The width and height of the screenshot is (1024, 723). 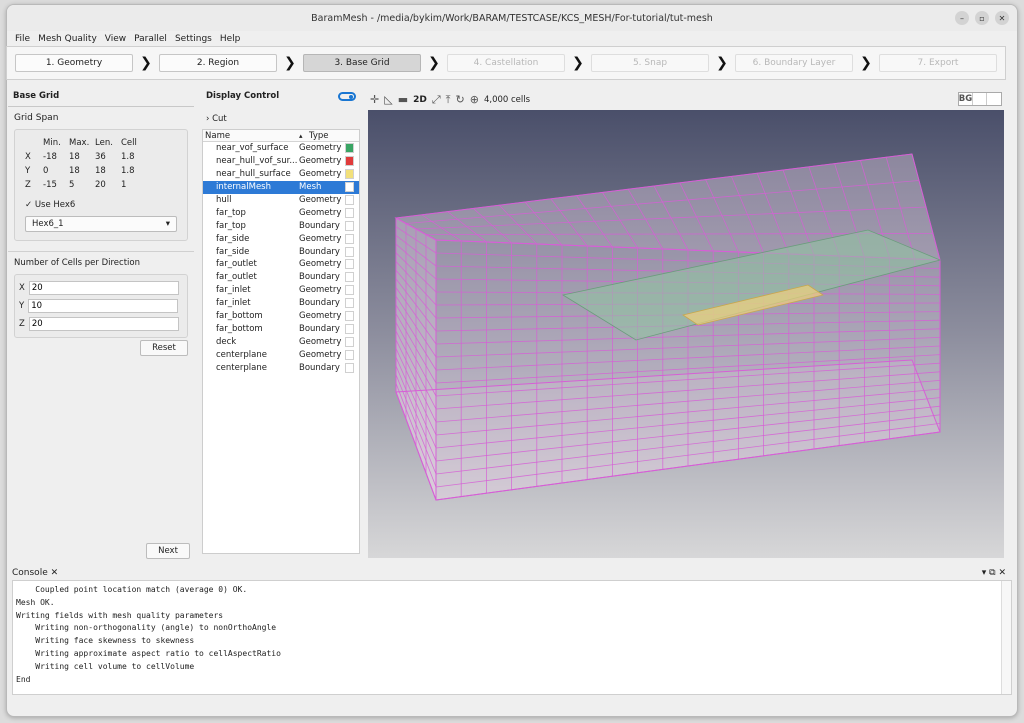 I want to click on menu-file: File, so click(x=22, y=39).